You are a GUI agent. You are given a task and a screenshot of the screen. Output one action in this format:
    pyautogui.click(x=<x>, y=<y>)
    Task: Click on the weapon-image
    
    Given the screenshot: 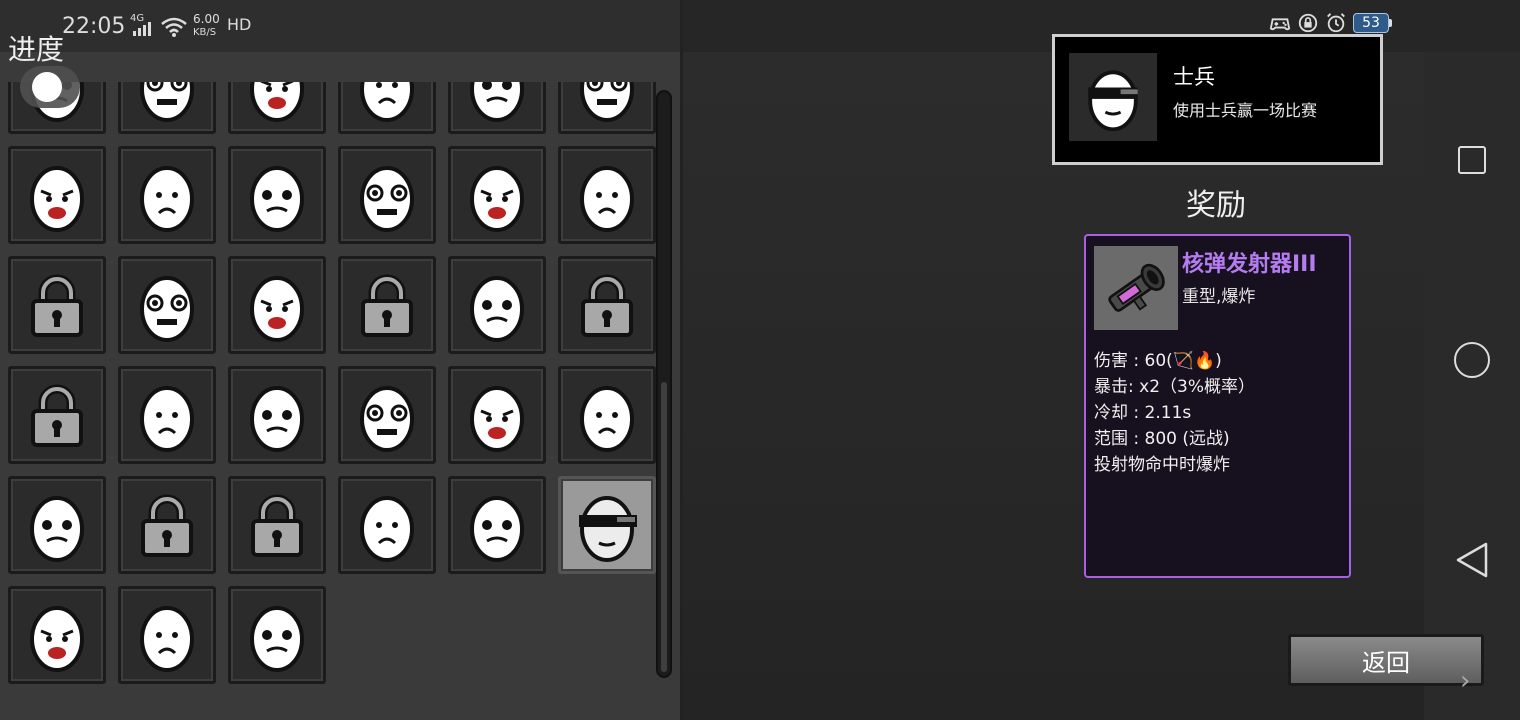 What is the action you would take?
    pyautogui.click(x=1136, y=288)
    